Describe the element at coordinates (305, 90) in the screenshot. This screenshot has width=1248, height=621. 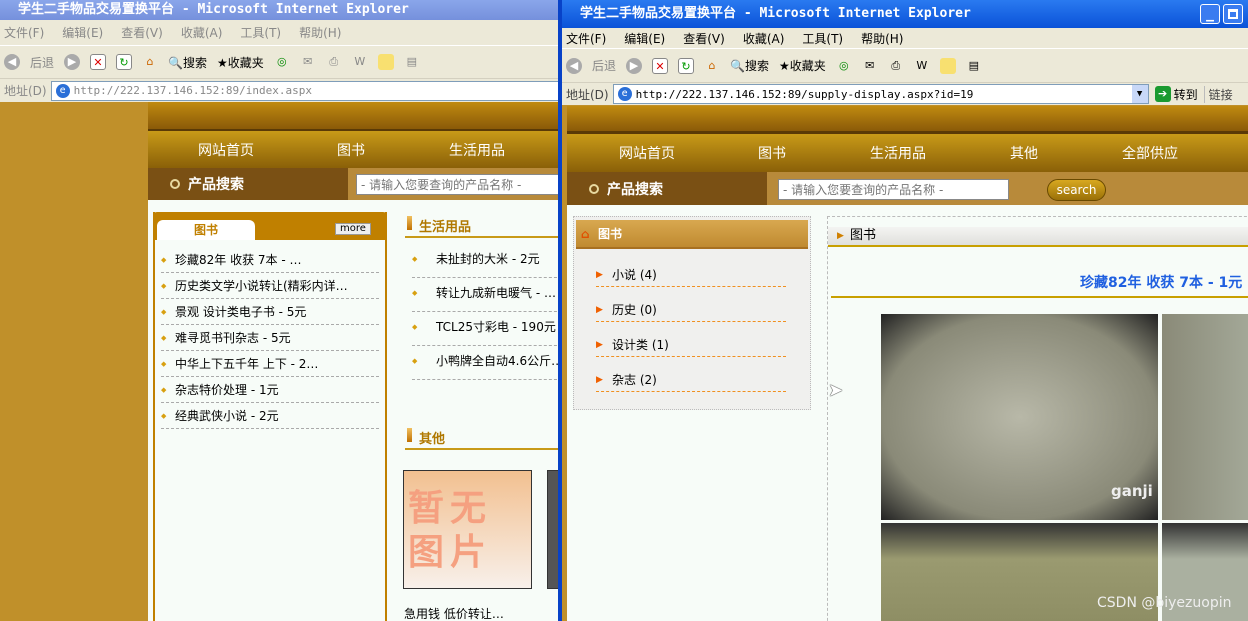
I see `address-input: e http://222.137.146.152:89/index.aspx` at that location.